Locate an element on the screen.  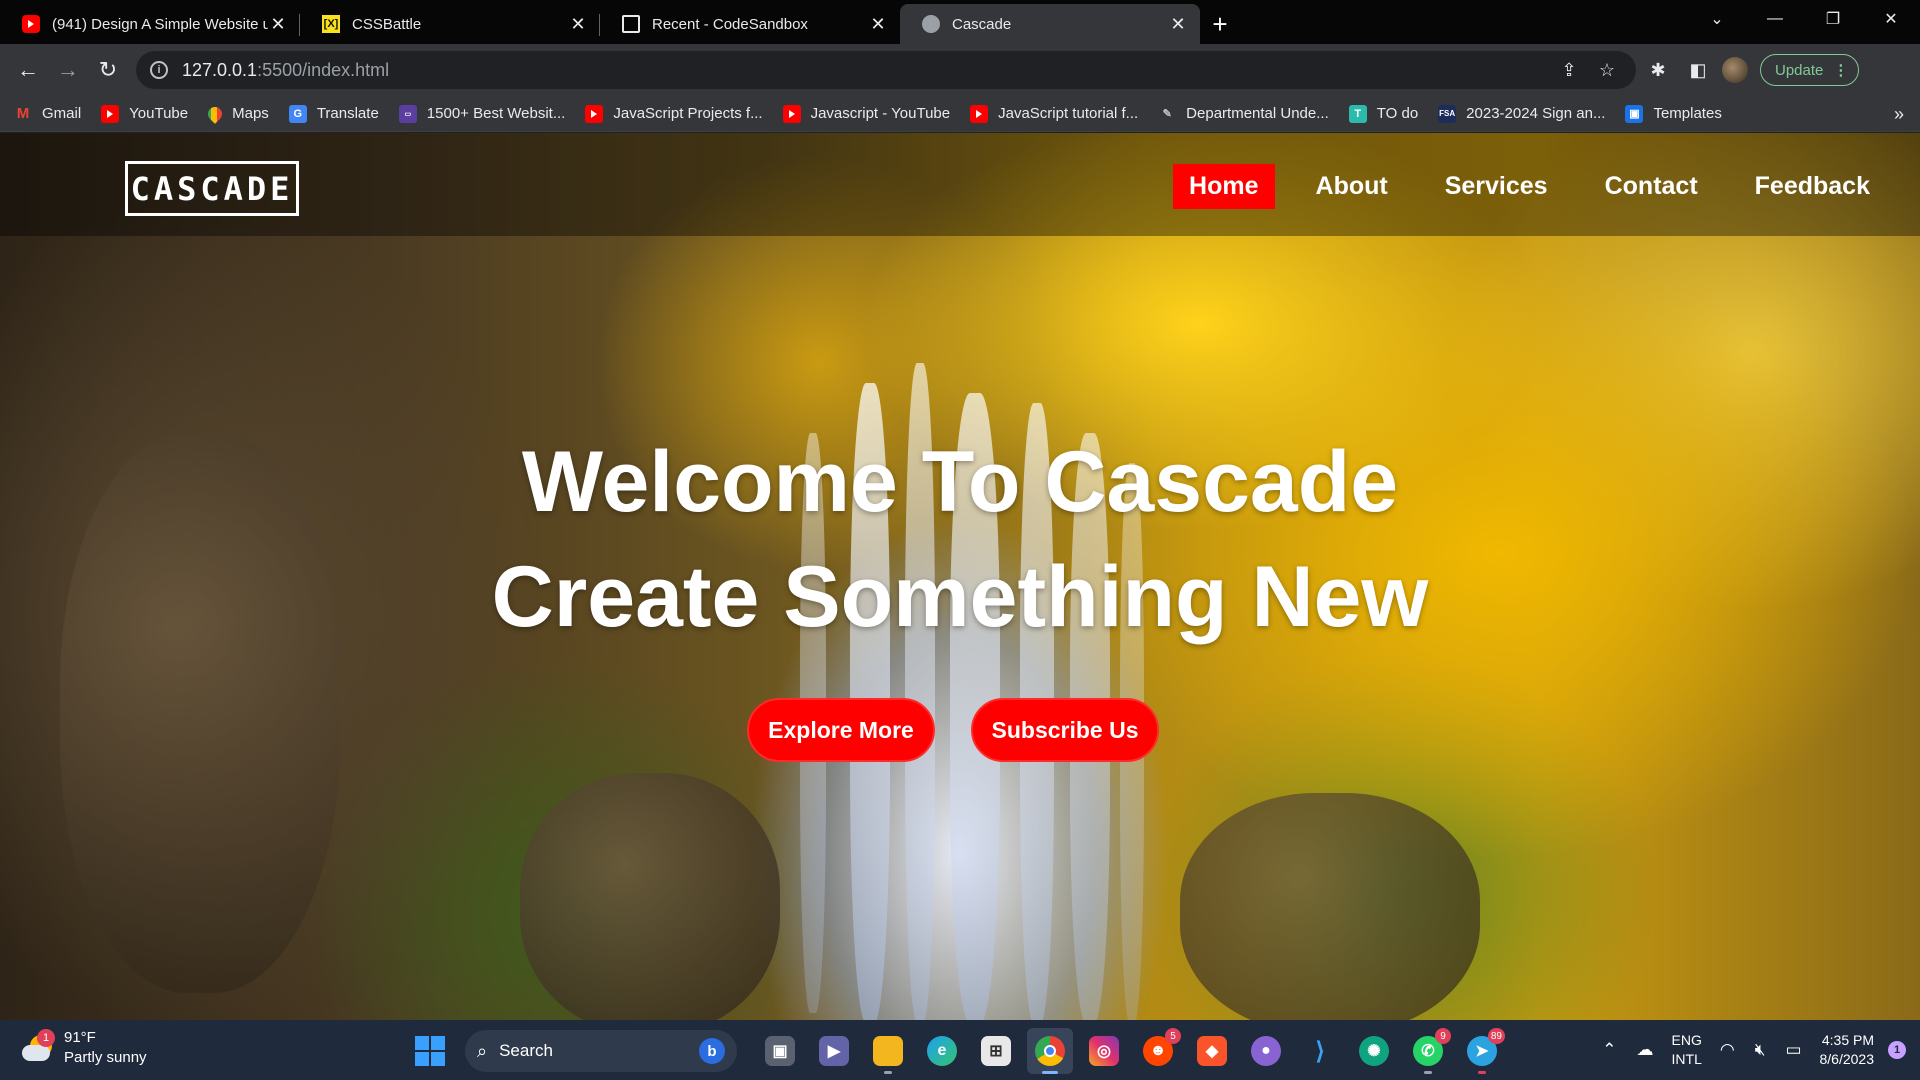
bookmark-translate: G Translate is located at coordinates (333, 113).